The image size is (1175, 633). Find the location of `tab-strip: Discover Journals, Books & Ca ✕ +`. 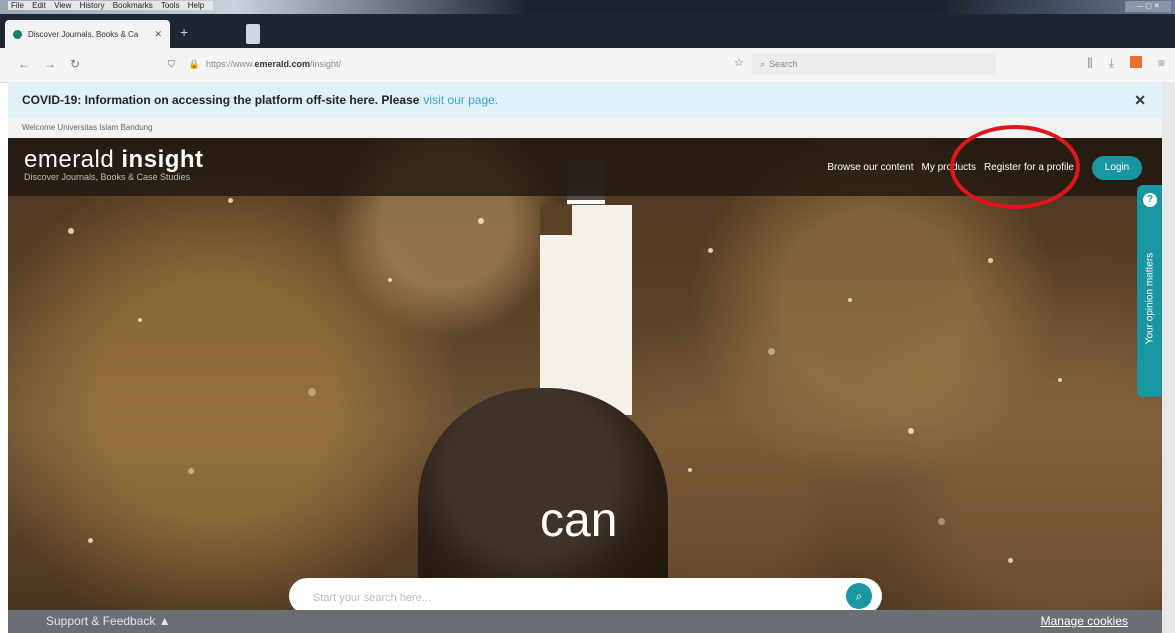

tab-strip: Discover Journals, Books & Ca ✕ + is located at coordinates (587, 31).